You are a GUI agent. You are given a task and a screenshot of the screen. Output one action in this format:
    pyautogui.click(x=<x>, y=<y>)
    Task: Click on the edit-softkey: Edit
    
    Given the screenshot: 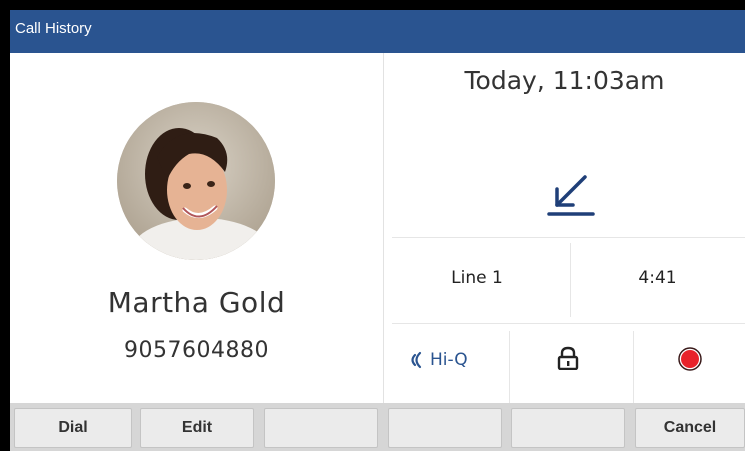 What is the action you would take?
    pyautogui.click(x=197, y=428)
    